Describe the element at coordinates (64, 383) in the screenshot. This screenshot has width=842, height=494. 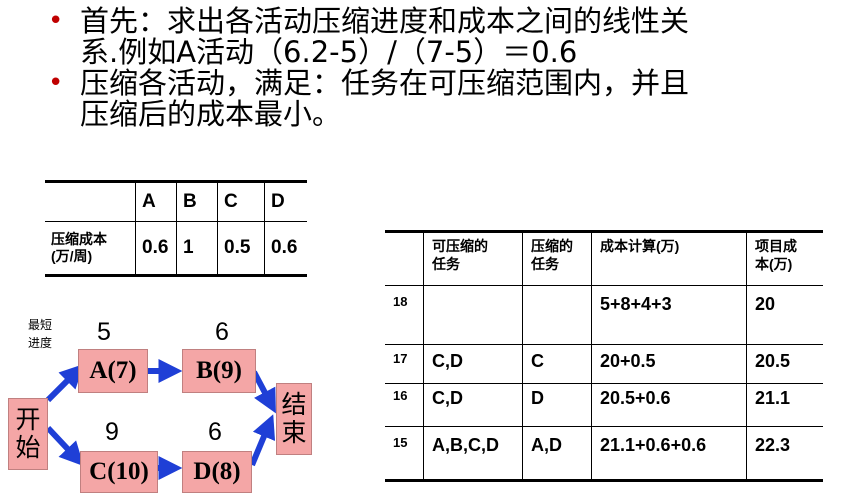
I see `arrow-start-a` at that location.